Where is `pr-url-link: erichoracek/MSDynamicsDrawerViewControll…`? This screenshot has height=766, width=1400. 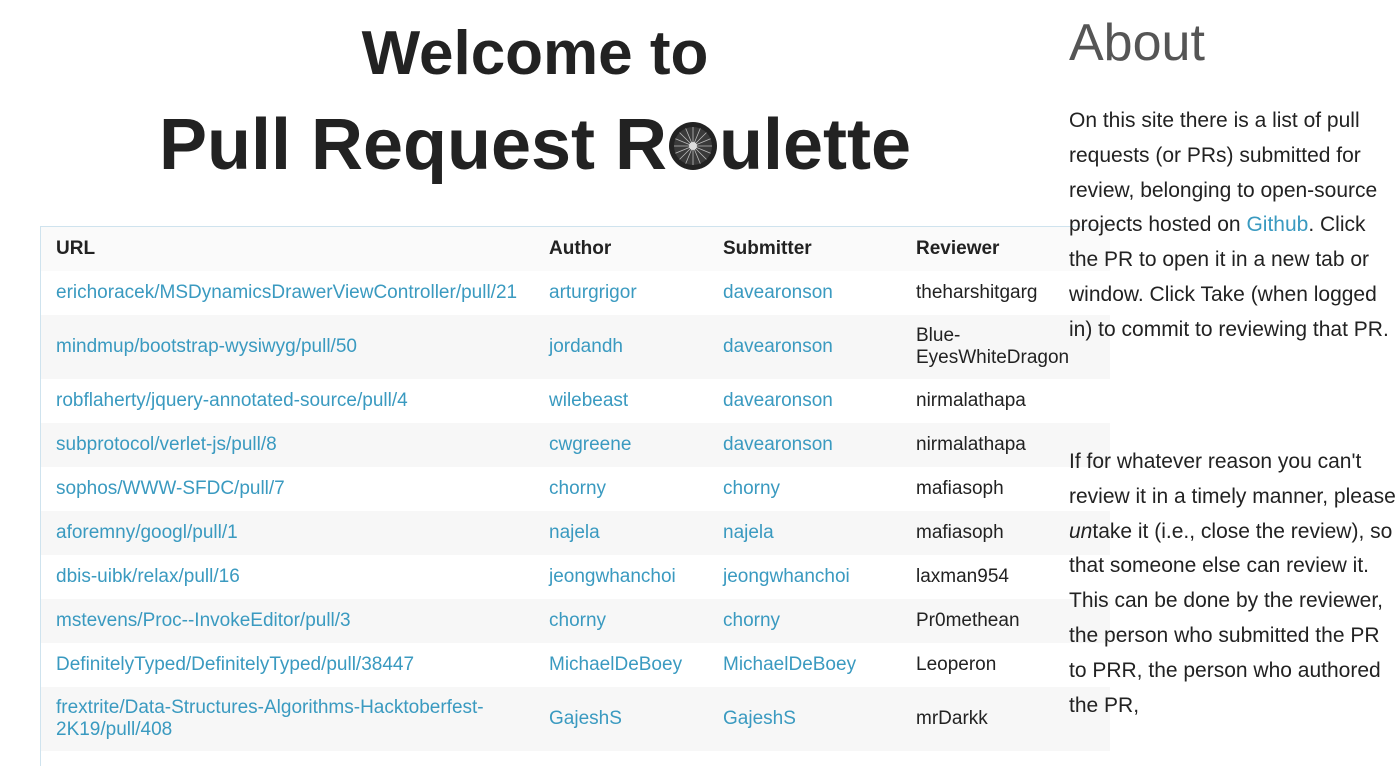
pr-url-link: erichoracek/MSDynamicsDrawerViewControll… is located at coordinates (286, 292).